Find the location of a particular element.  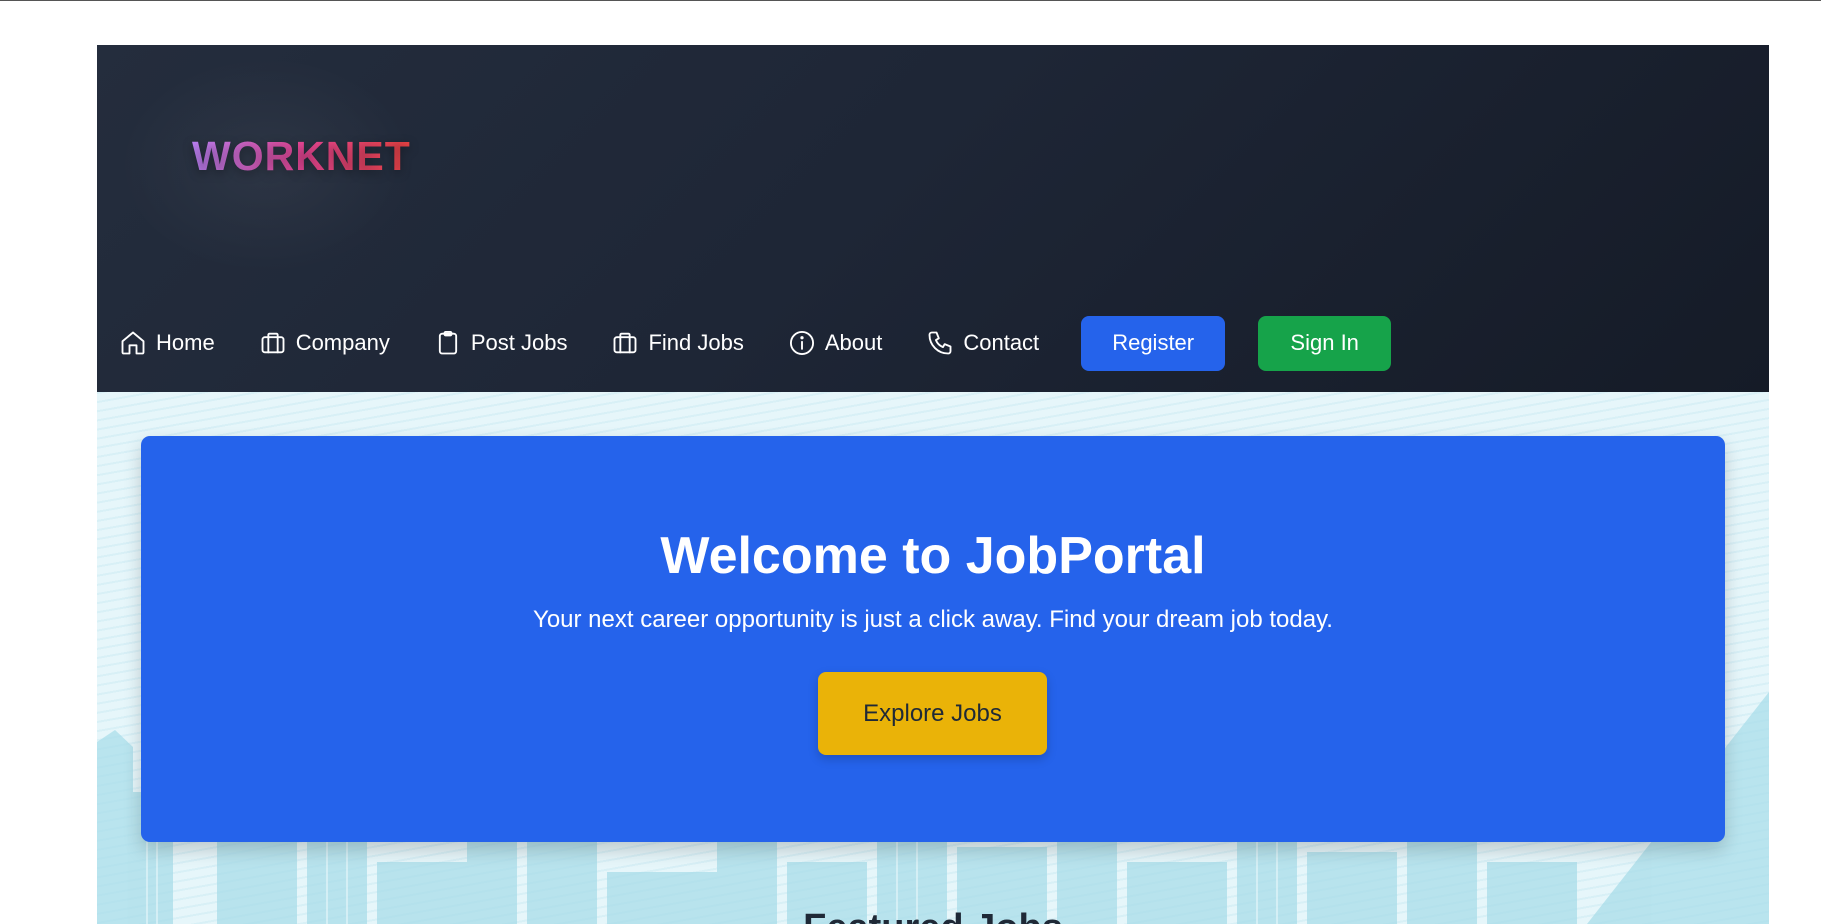

home-icon is located at coordinates (133, 343).